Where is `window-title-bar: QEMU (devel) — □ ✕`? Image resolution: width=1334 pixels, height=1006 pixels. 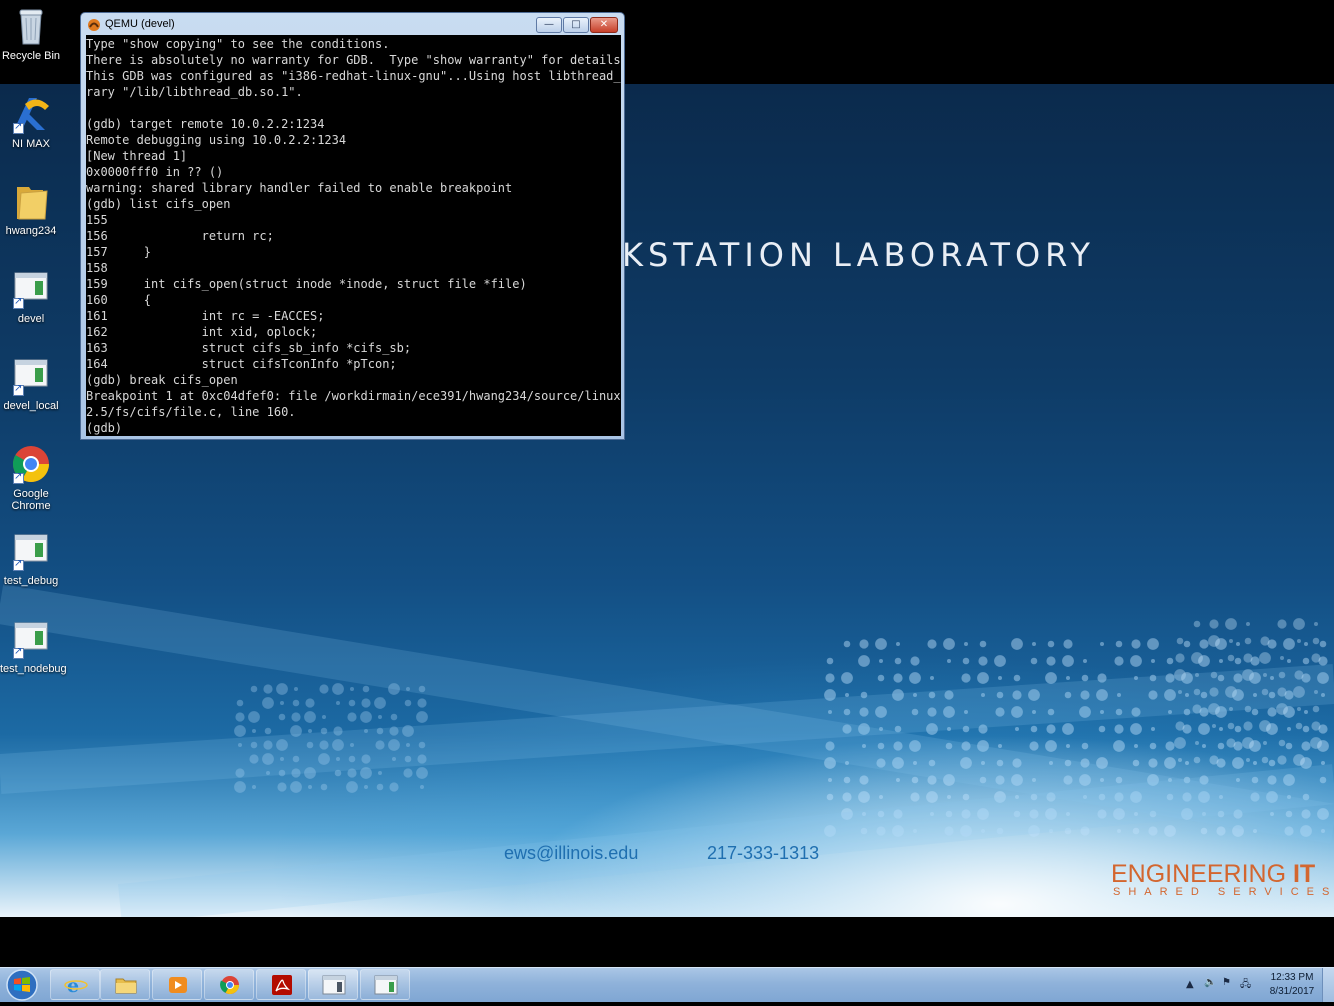 window-title-bar: QEMU (devel) — □ ✕ is located at coordinates (352, 24).